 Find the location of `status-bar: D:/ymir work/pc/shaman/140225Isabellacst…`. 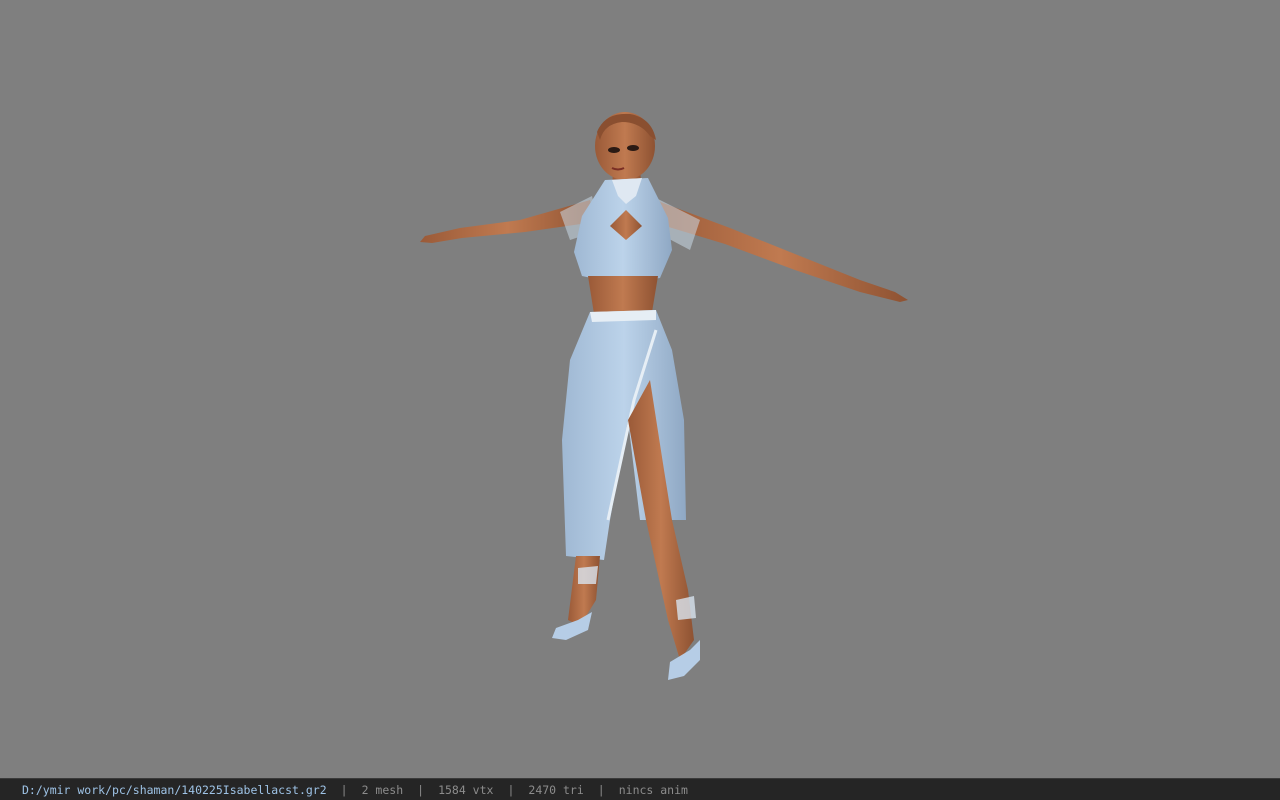

status-bar: D:/ymir work/pc/shaman/140225Isabellacst… is located at coordinates (640, 789).